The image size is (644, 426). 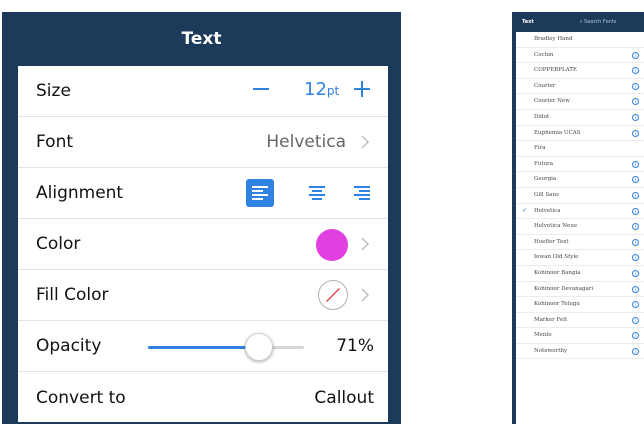 I want to click on font-name: Menlo, so click(x=543, y=335).